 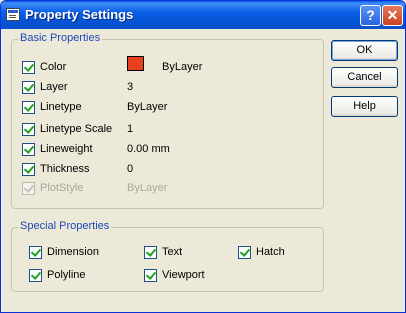 I want to click on hatch-label: Hatch, so click(x=270, y=252).